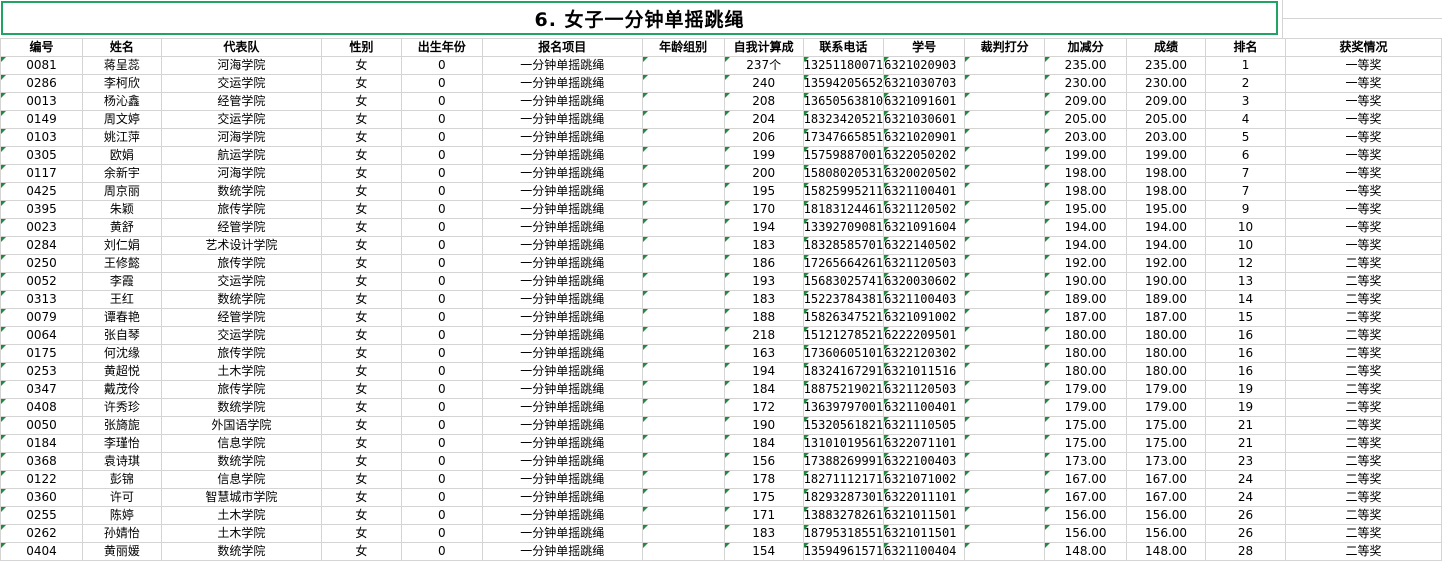 The width and height of the screenshot is (1442, 561). Describe the element at coordinates (924, 479) in the screenshot. I see `col-student-id-cell: 6321071002` at that location.